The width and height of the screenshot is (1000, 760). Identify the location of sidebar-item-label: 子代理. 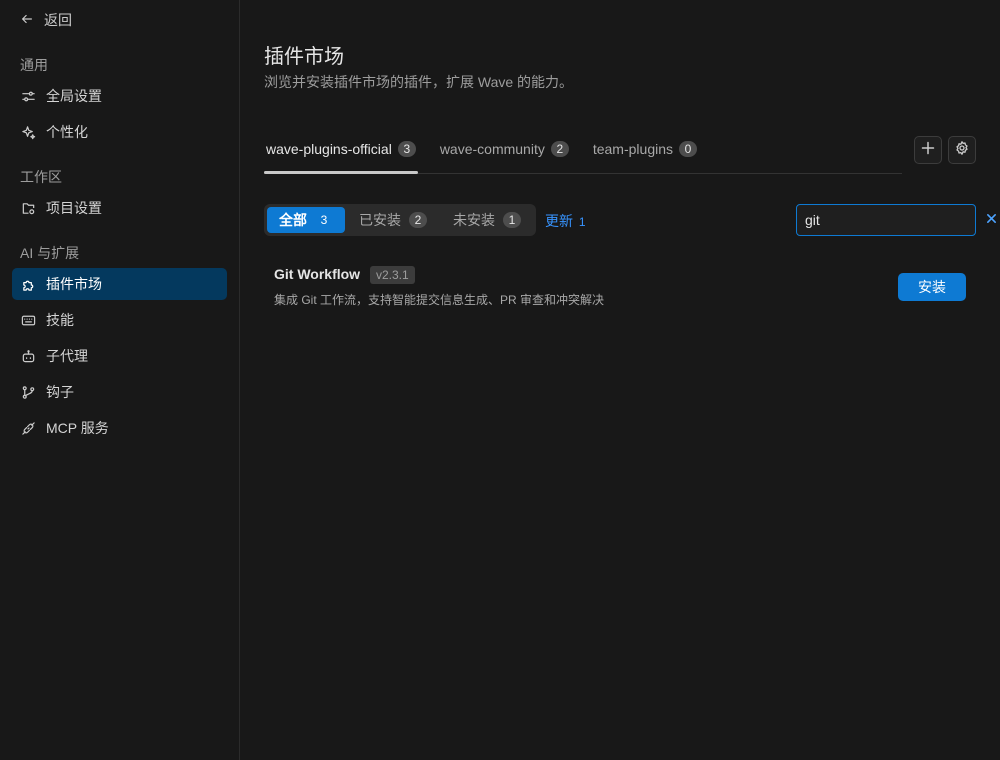
(67, 356).